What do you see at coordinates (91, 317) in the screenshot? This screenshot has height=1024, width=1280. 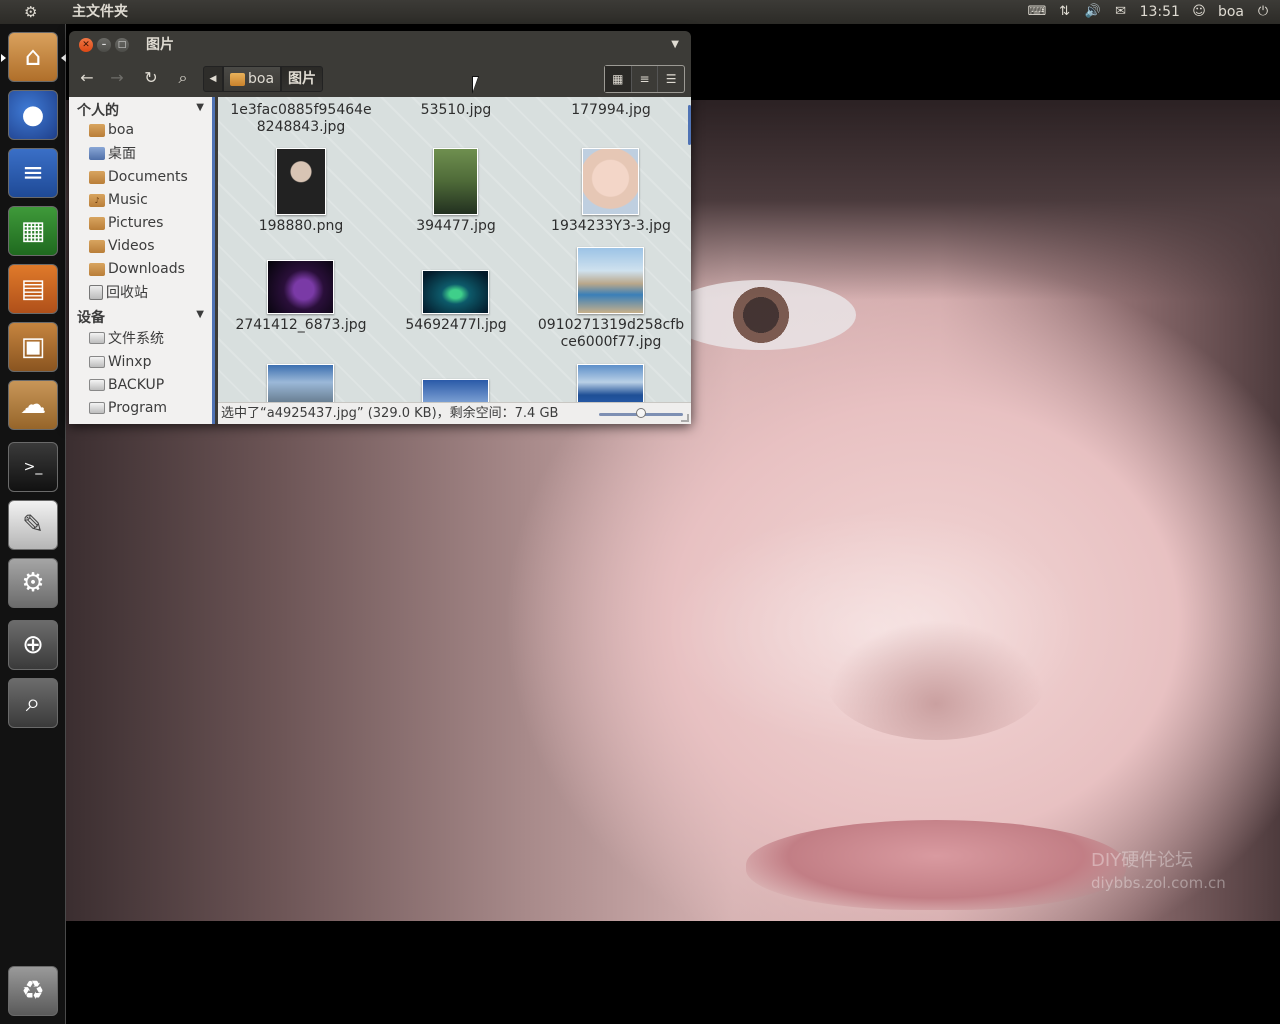 I see `sidebar-header-devices: 设备` at bounding box center [91, 317].